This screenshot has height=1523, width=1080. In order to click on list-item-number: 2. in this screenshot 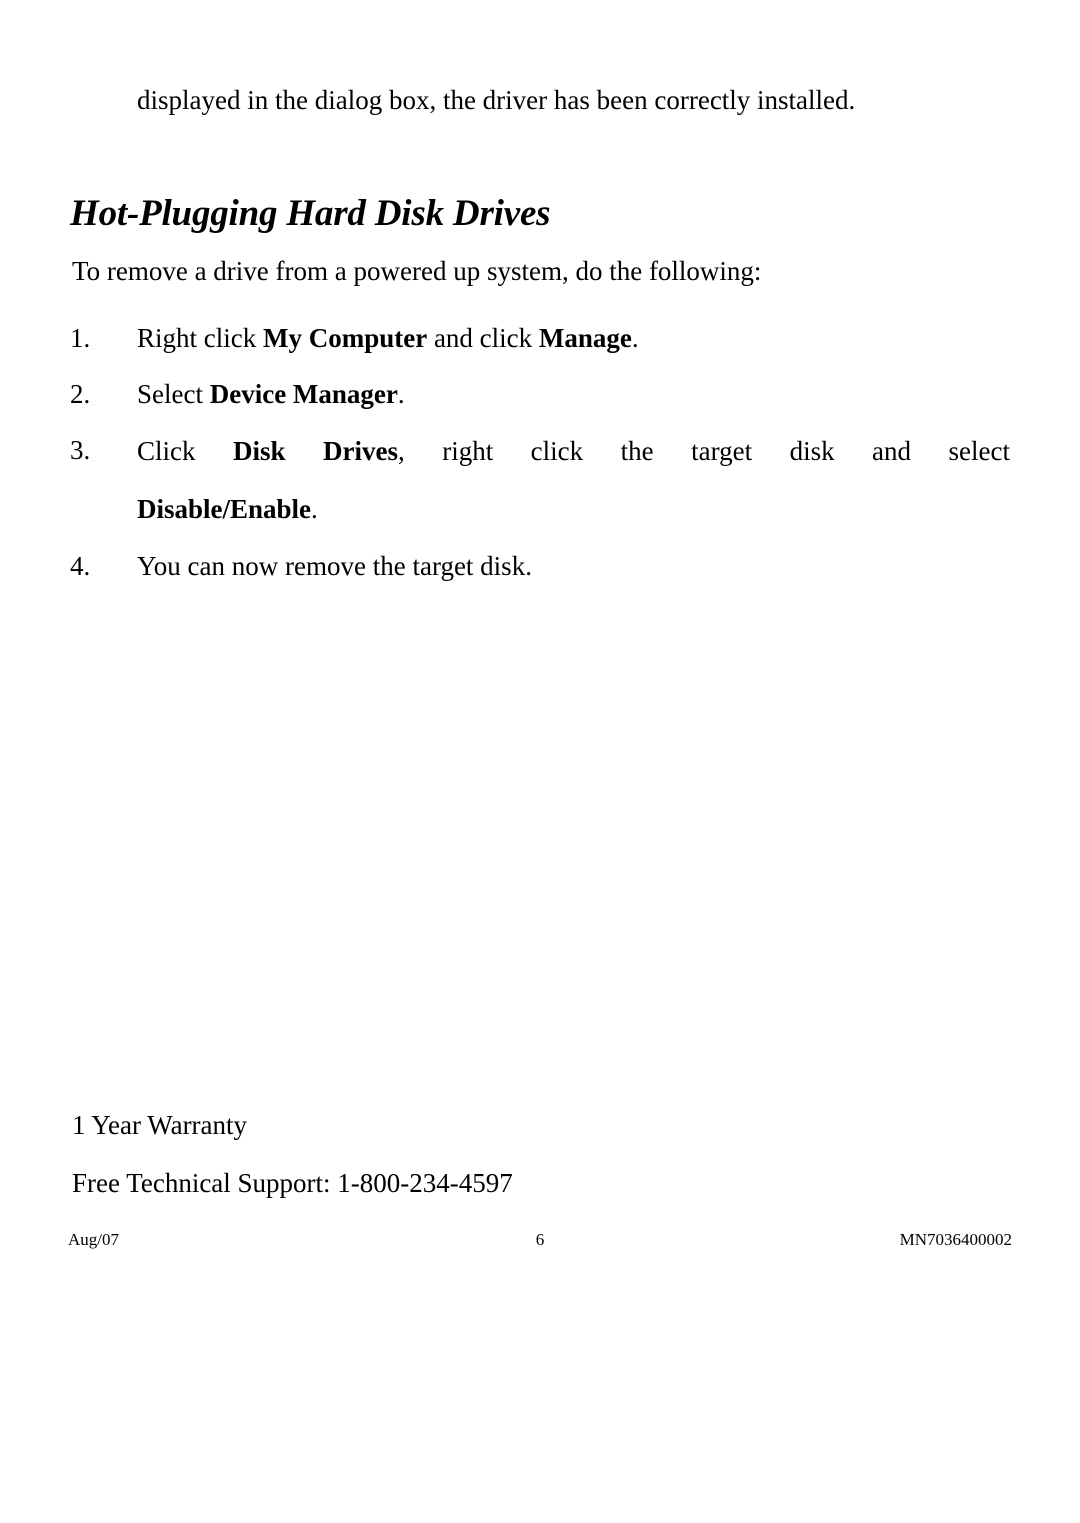, I will do `click(80, 394)`.